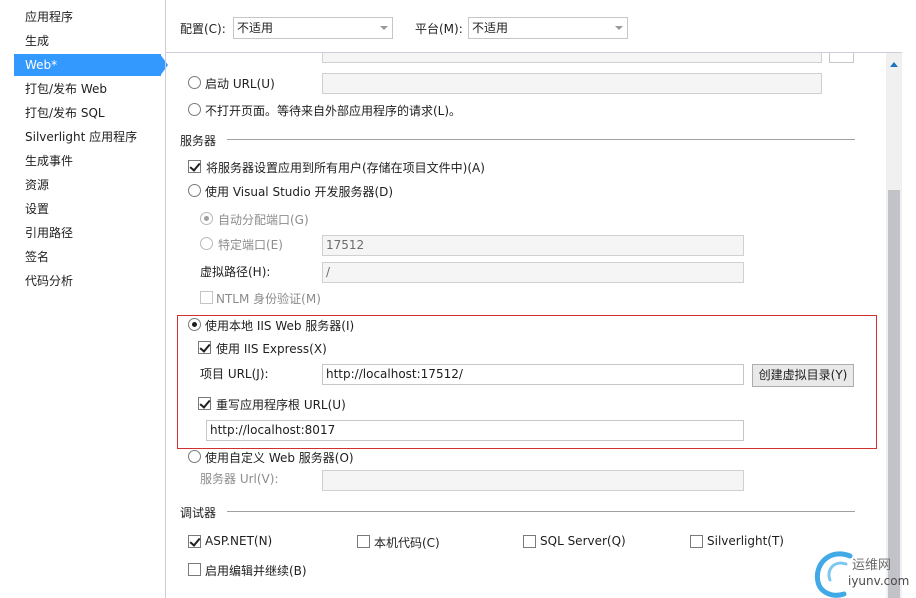 The height and width of the screenshot is (598, 916). I want to click on watermark-logo: 运维网 iyunv.com, so click(862, 572).